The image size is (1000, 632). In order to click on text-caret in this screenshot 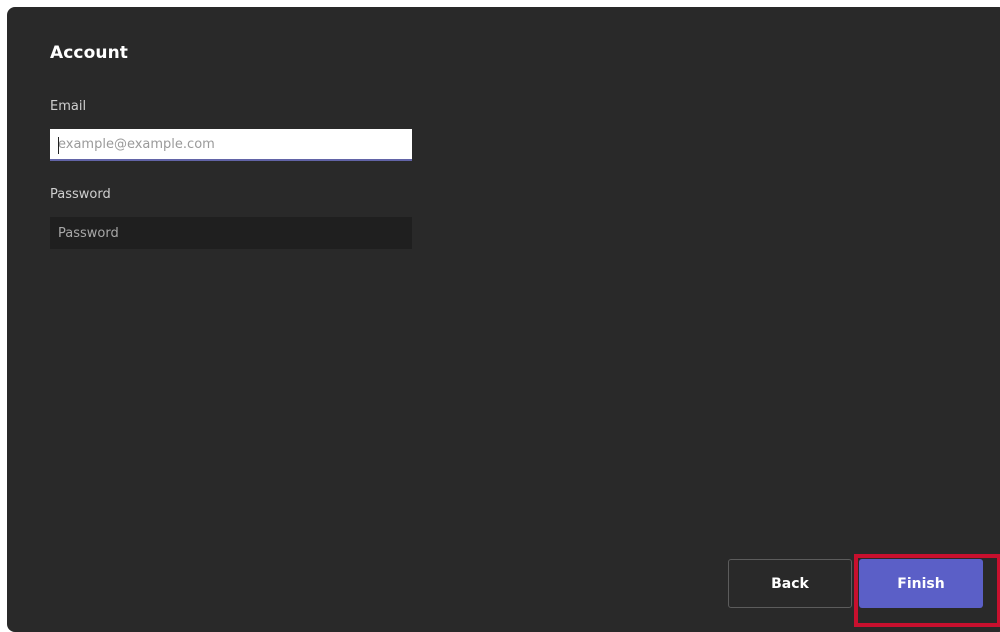, I will do `click(58, 145)`.